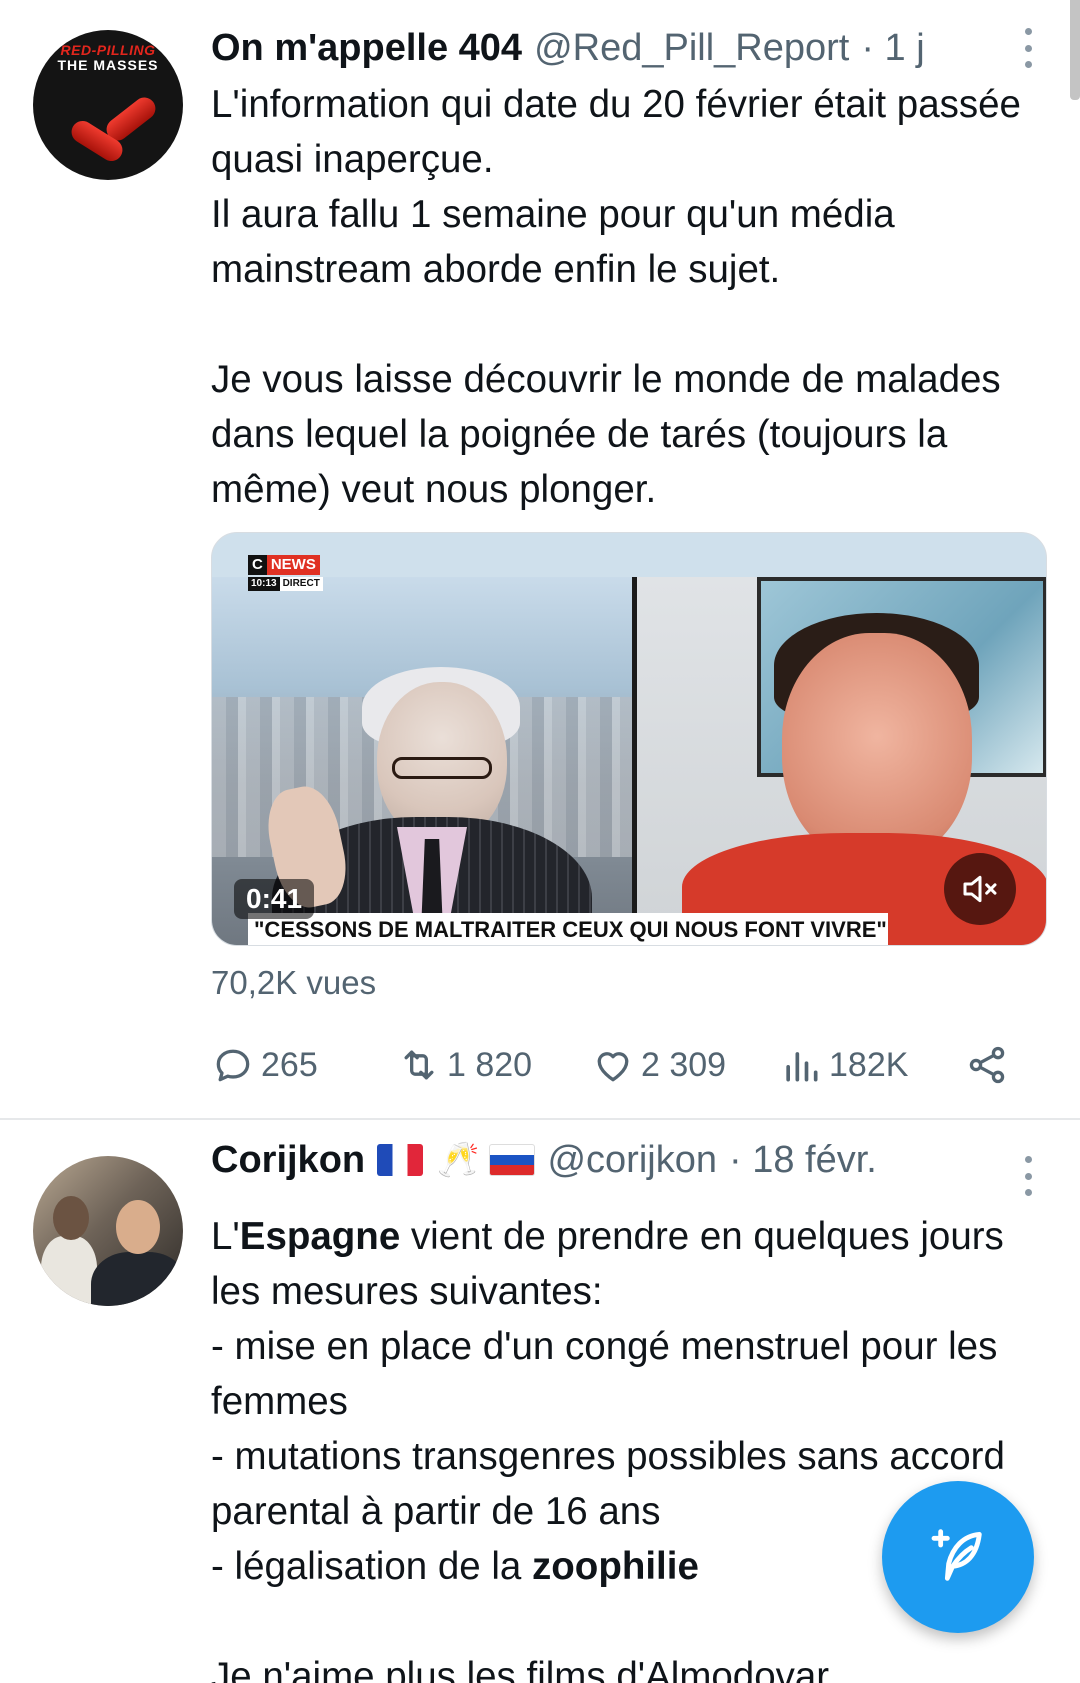  What do you see at coordinates (108, 105) in the screenshot?
I see `avatar: RED-PILLING THE MASSES` at bounding box center [108, 105].